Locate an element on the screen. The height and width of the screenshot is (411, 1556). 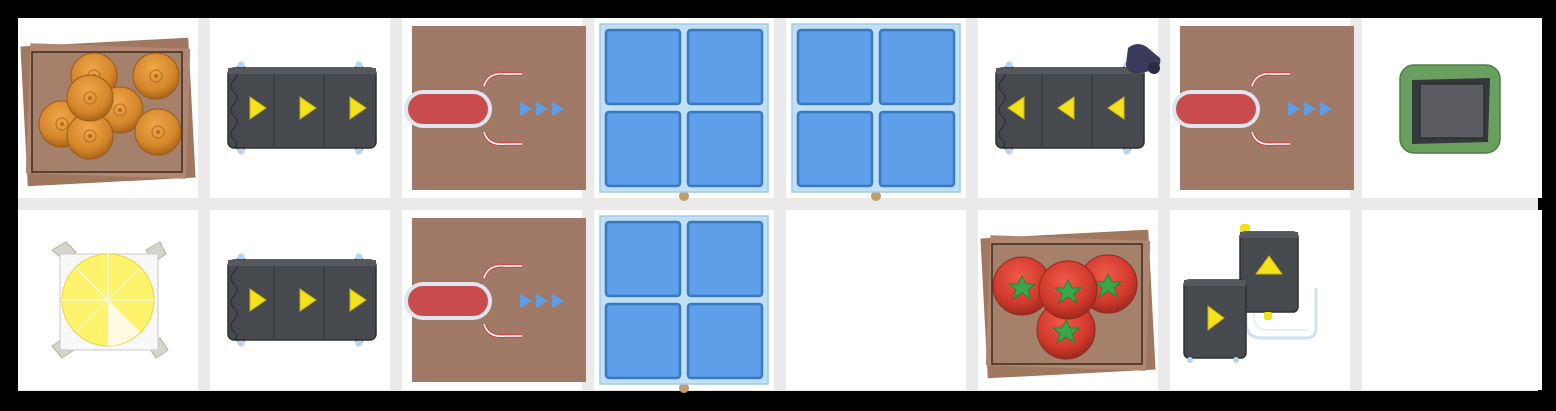
conveyor-junction-icon is located at coordinates (1250, 293).